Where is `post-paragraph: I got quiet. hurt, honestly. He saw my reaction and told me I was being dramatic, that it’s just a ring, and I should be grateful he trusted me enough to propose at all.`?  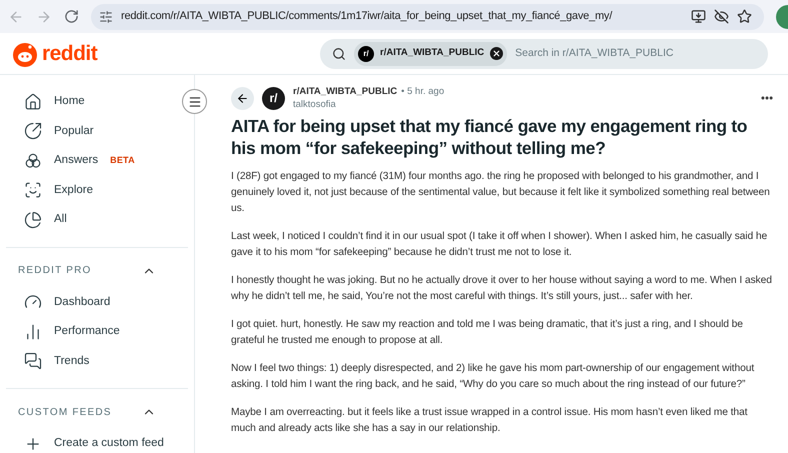
post-paragraph: I got quiet. hurt, honestly. He saw my reaction and told me I was being dramatic, that it’s just a ring, and I should be grateful he trusted me enough to propose at all. is located at coordinates (487, 333).